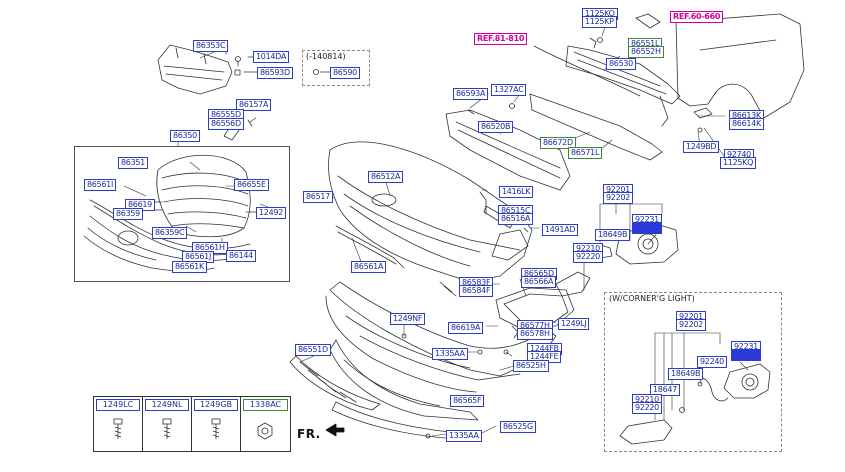  What do you see at coordinates (318, 197) in the screenshot?
I see `part-label-86517: 86517` at bounding box center [318, 197].